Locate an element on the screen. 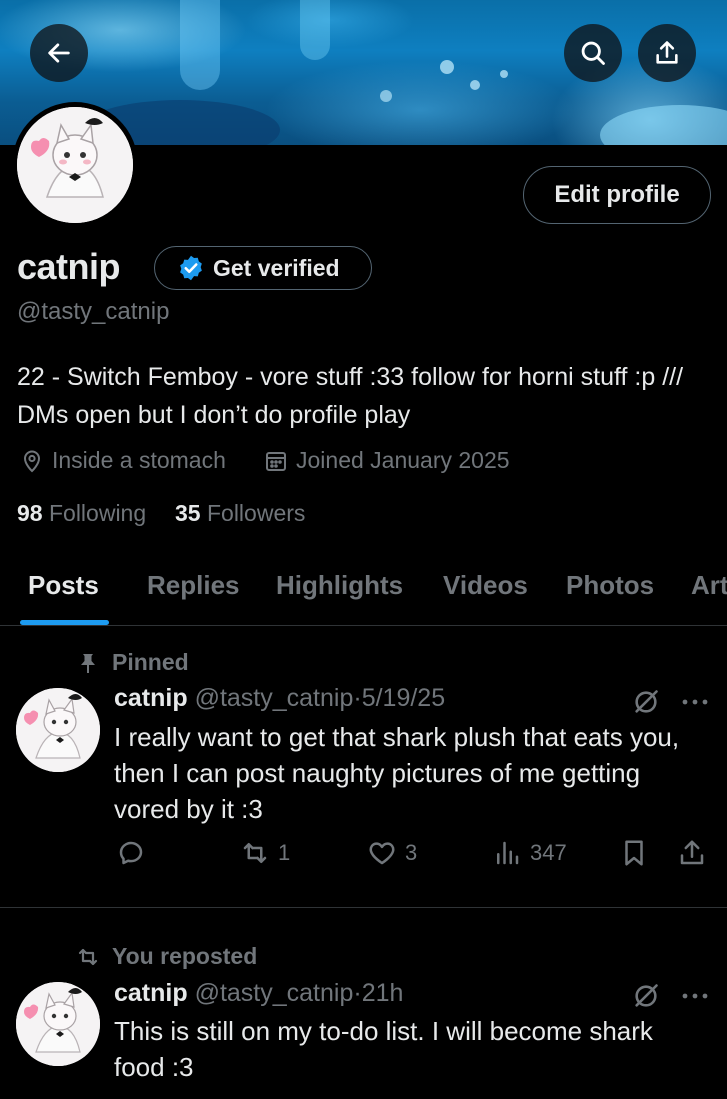 This screenshot has height=1099, width=727. post-timestamp: 21h is located at coordinates (383, 993).